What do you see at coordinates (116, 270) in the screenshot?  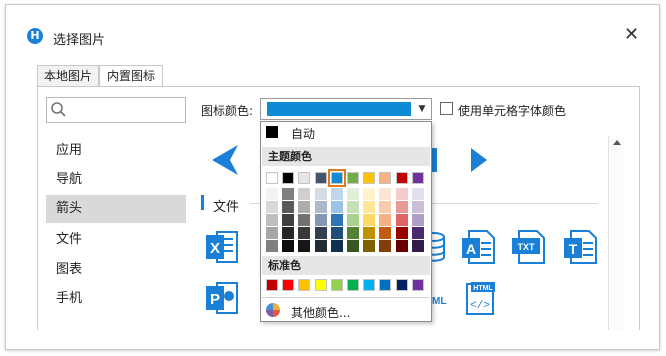 I see `sidebar-item-charts: 图表` at bounding box center [116, 270].